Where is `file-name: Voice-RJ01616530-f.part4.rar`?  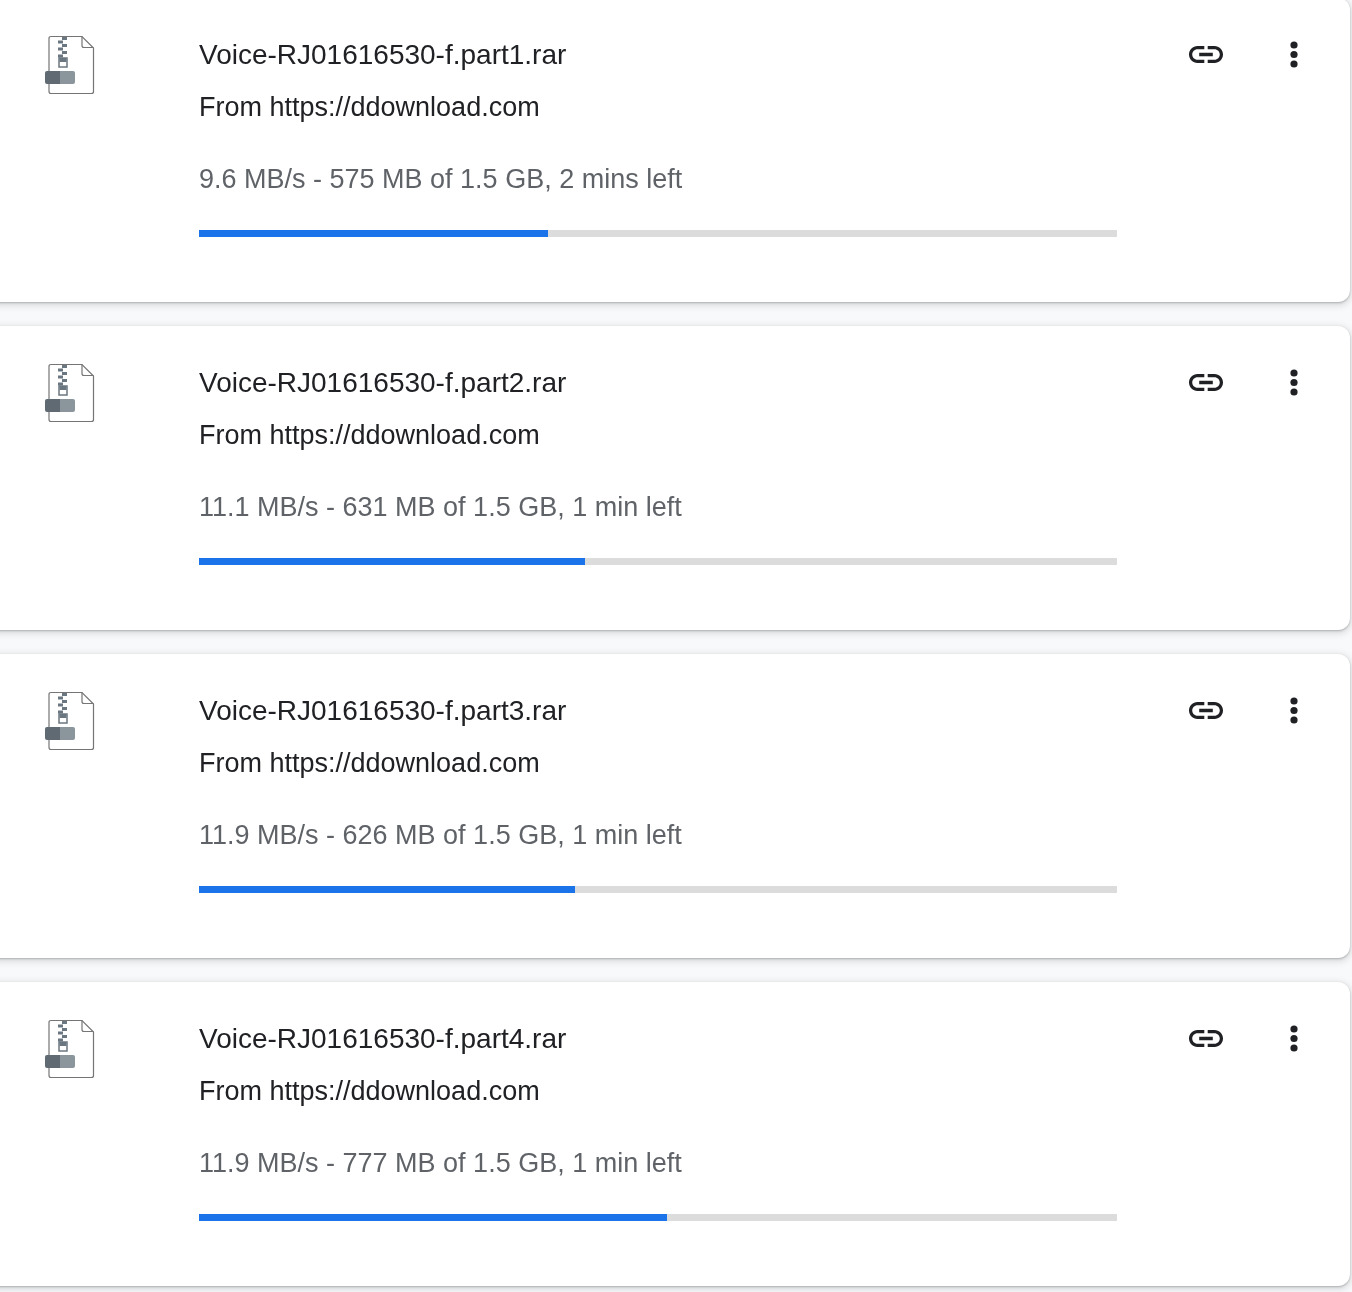 file-name: Voice-RJ01616530-f.part4.rar is located at coordinates (383, 1039).